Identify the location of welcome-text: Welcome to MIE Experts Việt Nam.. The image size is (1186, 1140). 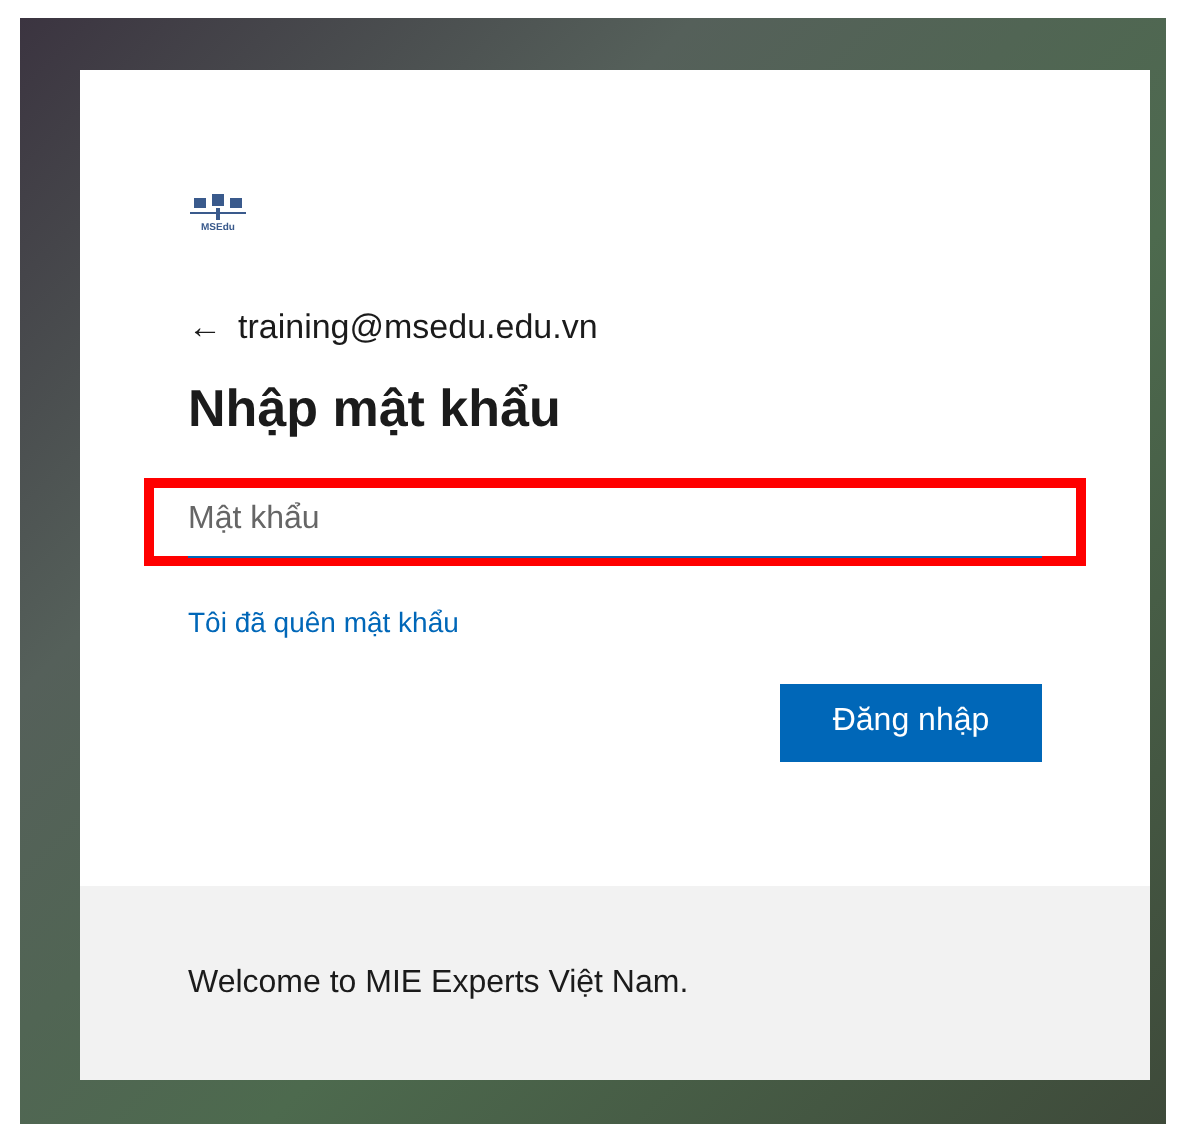
(438, 983).